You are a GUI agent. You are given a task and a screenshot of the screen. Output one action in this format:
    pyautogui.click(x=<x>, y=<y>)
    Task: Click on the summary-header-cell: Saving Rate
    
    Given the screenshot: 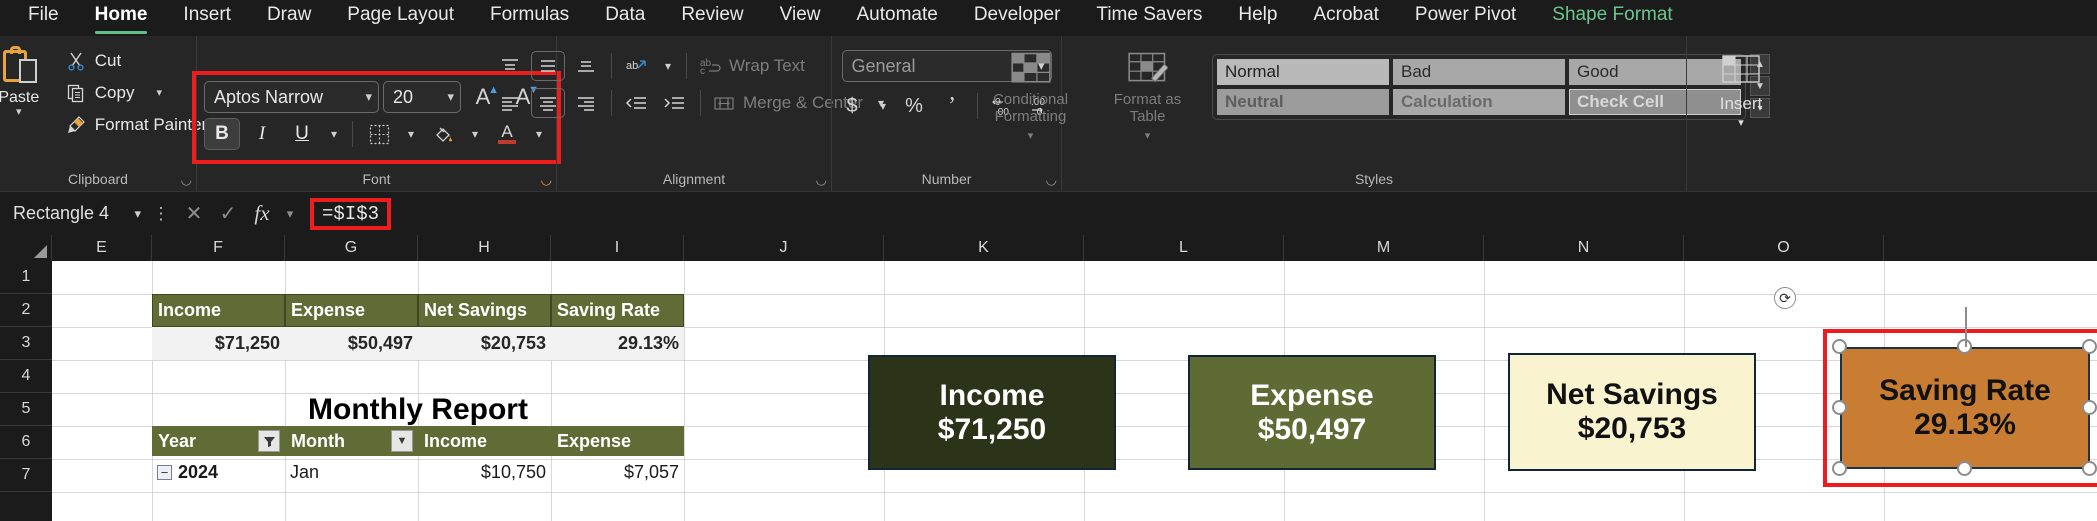 What is the action you would take?
    pyautogui.click(x=617, y=310)
    